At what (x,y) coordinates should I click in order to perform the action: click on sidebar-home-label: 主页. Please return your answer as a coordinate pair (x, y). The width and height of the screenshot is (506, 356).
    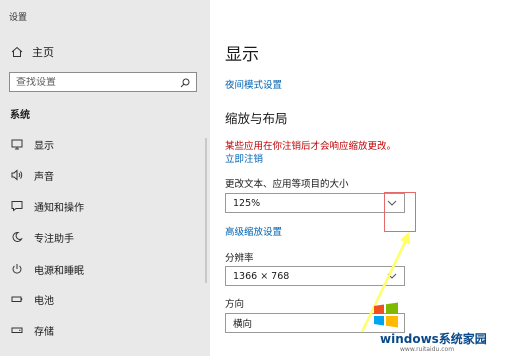
    Looking at the image, I should click on (43, 52).